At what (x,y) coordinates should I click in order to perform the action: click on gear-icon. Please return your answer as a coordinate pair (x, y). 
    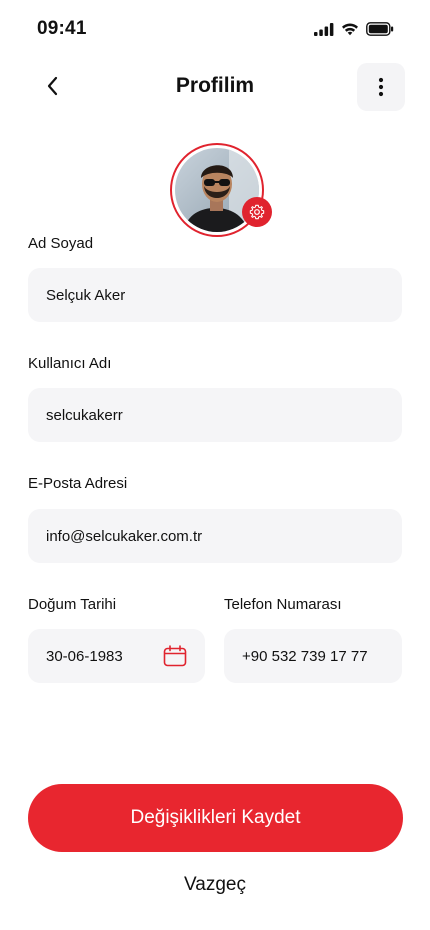
    Looking at the image, I should click on (257, 212).